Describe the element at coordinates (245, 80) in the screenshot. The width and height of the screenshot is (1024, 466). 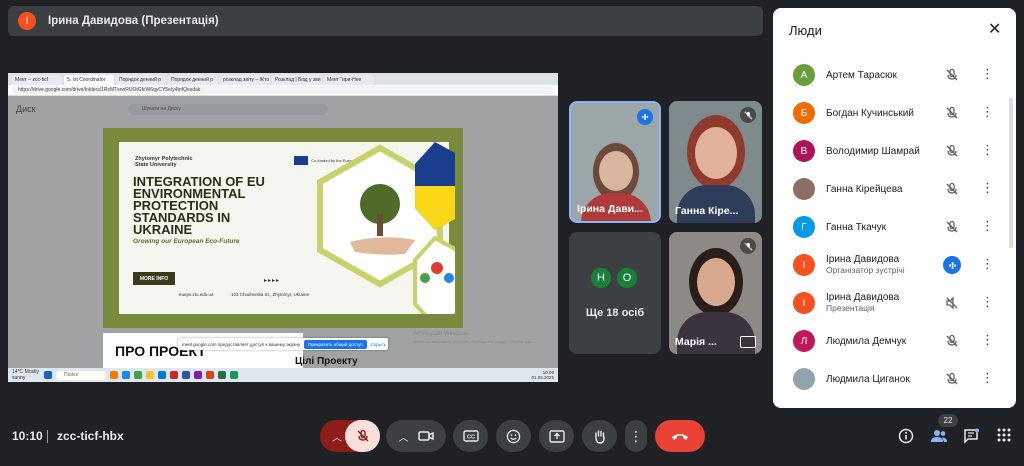
I see `browser-tab: розклад звіту – Жто` at that location.